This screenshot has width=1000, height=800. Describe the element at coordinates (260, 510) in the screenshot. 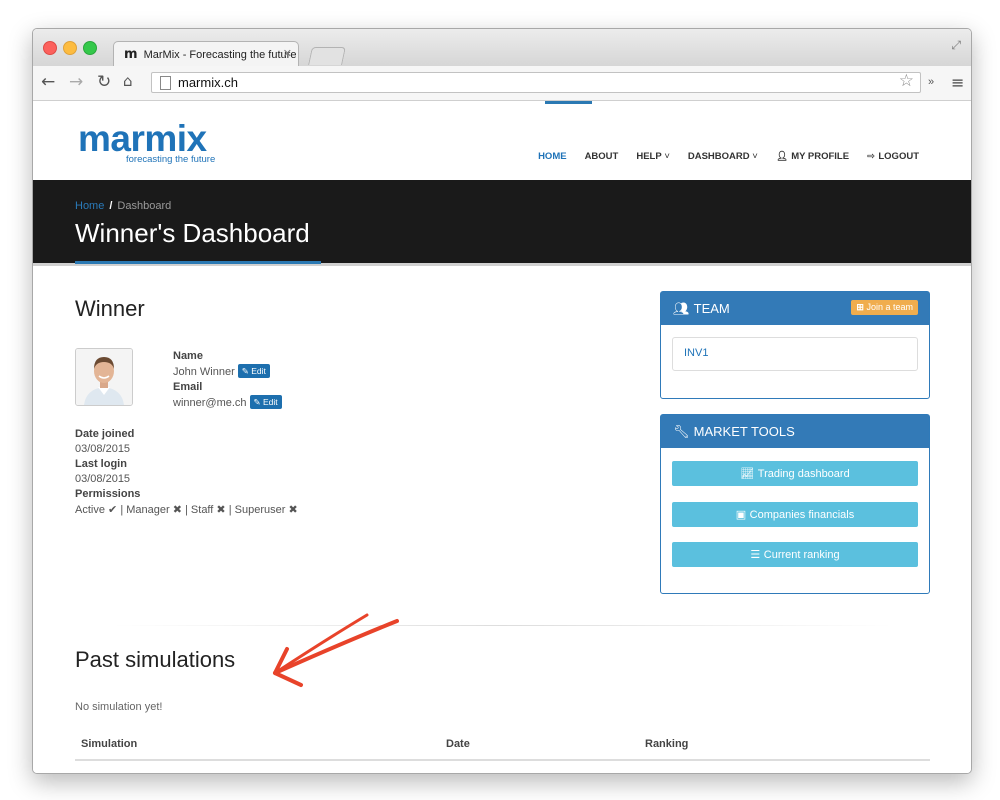

I see `perm-superuser: Superuser` at that location.